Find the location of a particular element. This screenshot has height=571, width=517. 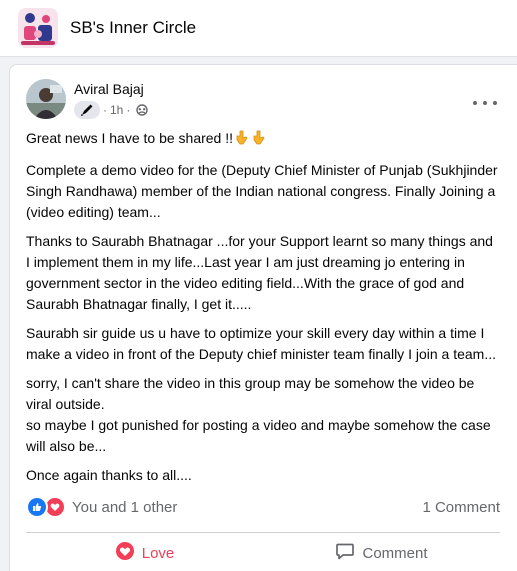

group-header: SB's Inner Circle is located at coordinates (258, 28).